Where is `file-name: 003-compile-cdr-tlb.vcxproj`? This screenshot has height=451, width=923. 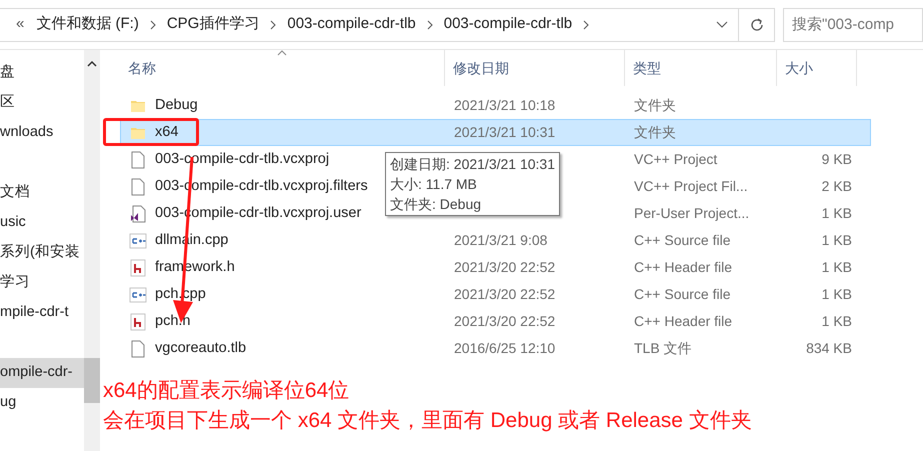 file-name: 003-compile-cdr-tlb.vcxproj is located at coordinates (242, 159).